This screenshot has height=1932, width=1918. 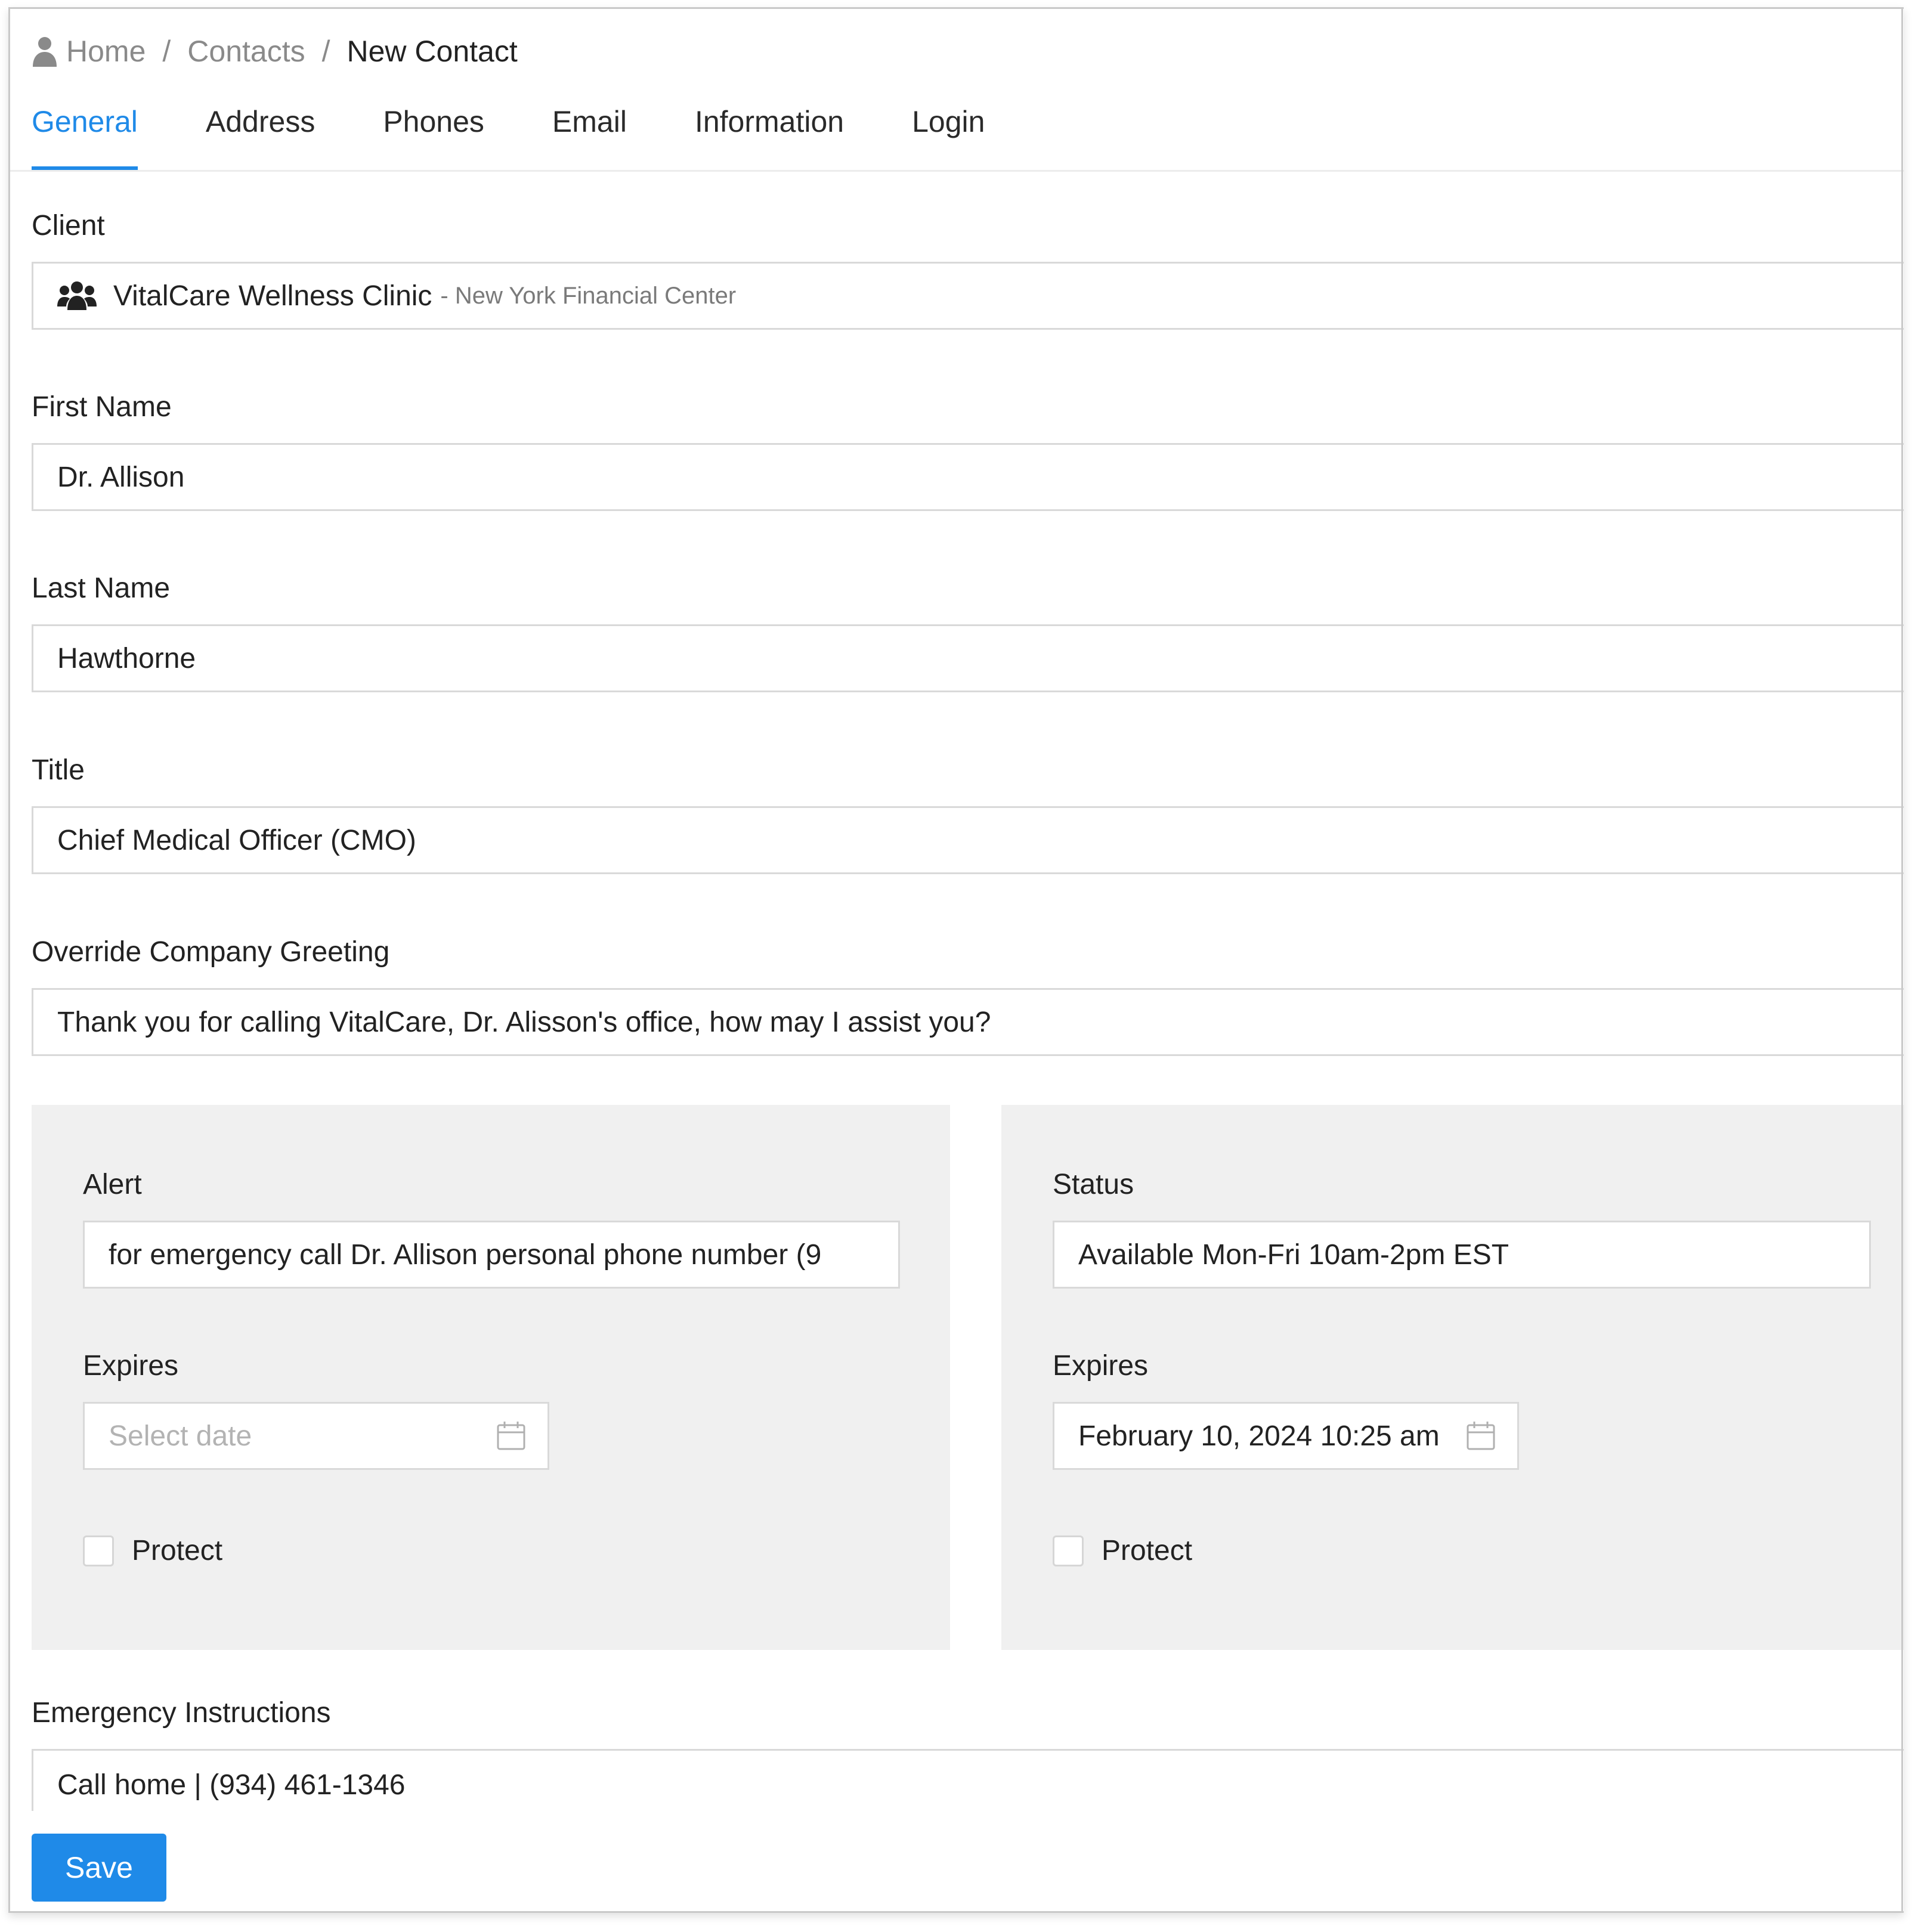 I want to click on tab-email: Email, so click(x=589, y=134).